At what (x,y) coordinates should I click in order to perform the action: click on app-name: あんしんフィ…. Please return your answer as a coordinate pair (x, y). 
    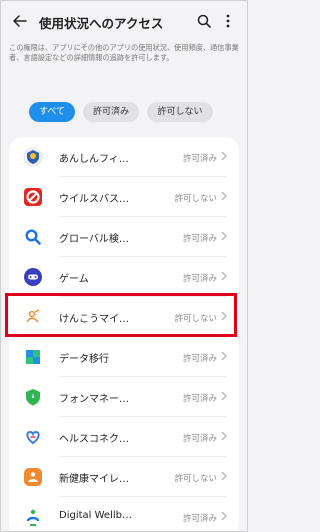
    Looking at the image, I should click on (94, 159).